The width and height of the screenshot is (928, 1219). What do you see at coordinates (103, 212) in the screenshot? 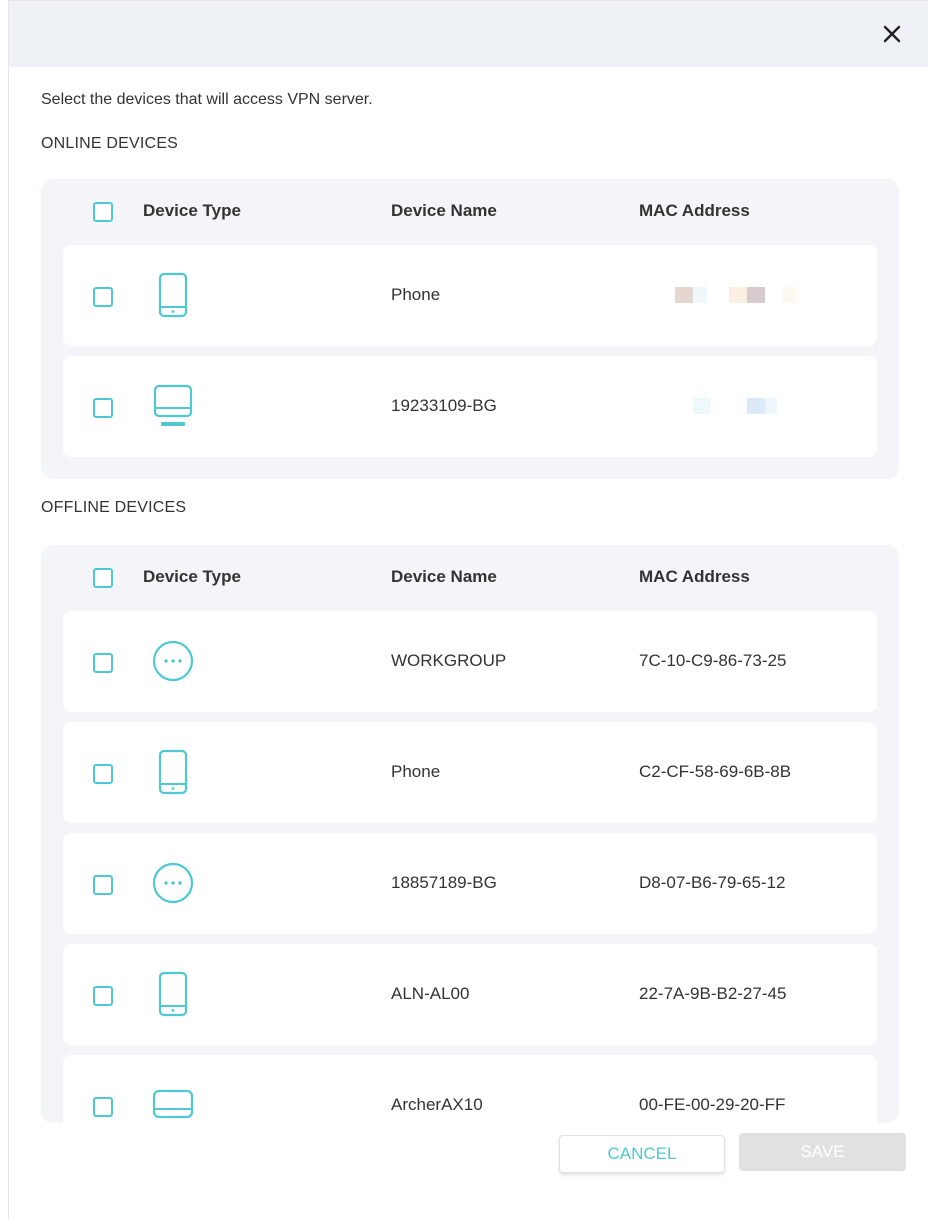
I see `online-select-all-checkbox` at bounding box center [103, 212].